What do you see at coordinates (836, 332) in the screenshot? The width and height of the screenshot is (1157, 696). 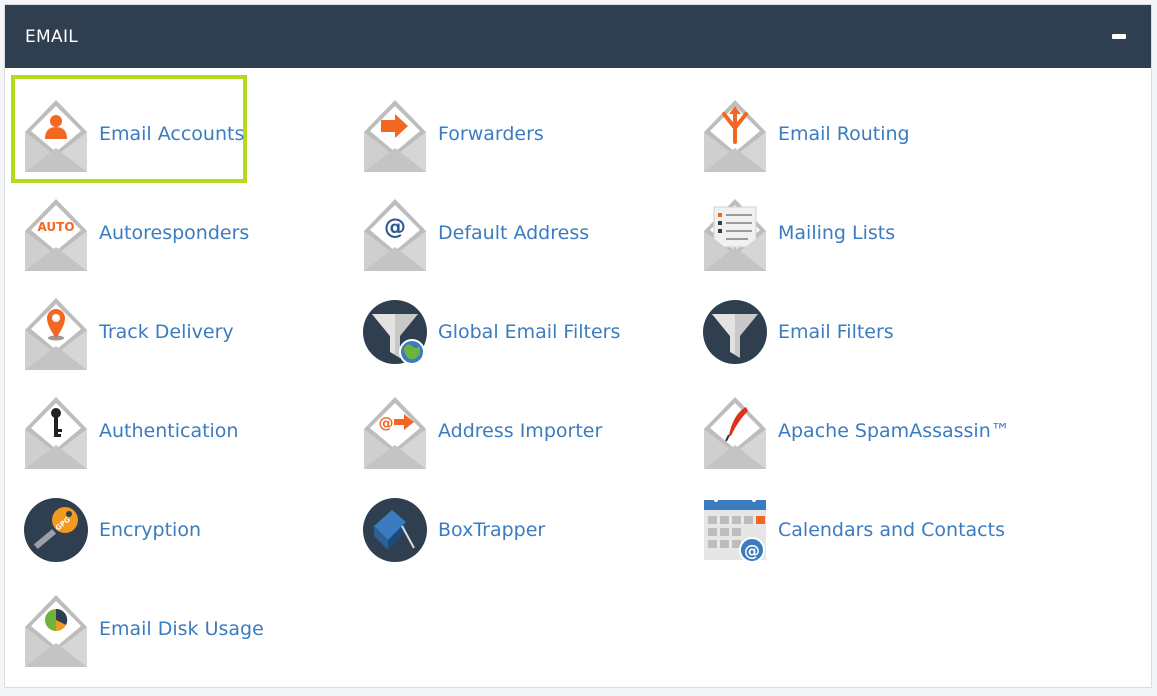 I see `email-filters-label: Email Filters` at bounding box center [836, 332].